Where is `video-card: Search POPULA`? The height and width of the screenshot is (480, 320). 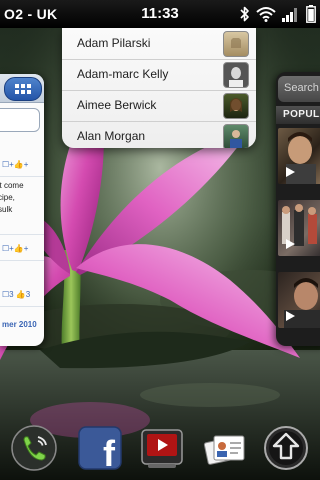
video-card: Search POPULA is located at coordinates (298, 209).